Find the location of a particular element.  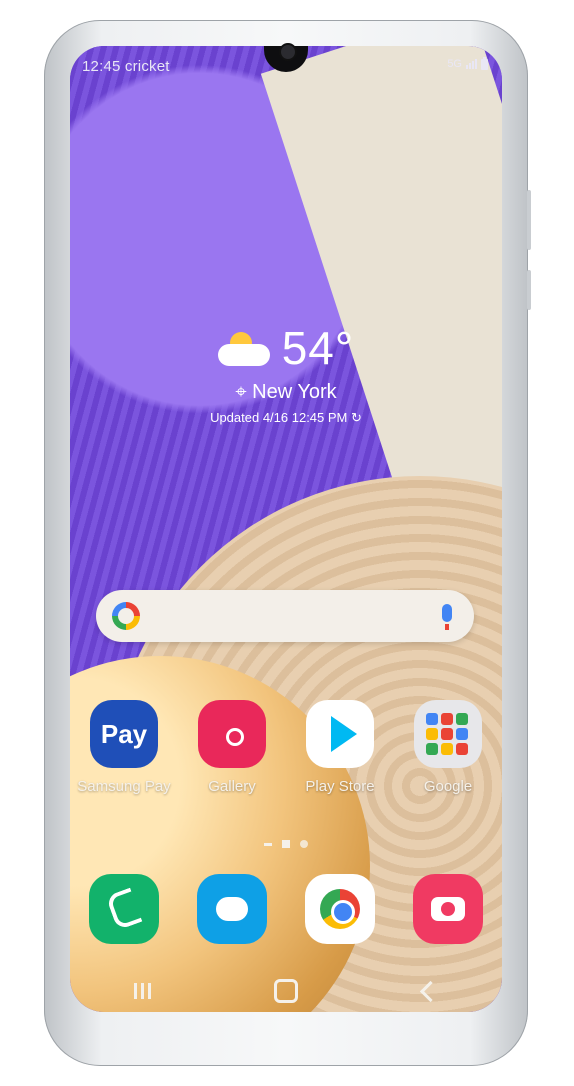

weather-widget: 54° ⌖ New York Updated 4/16 12:45 PM ↻ is located at coordinates (286, 373).